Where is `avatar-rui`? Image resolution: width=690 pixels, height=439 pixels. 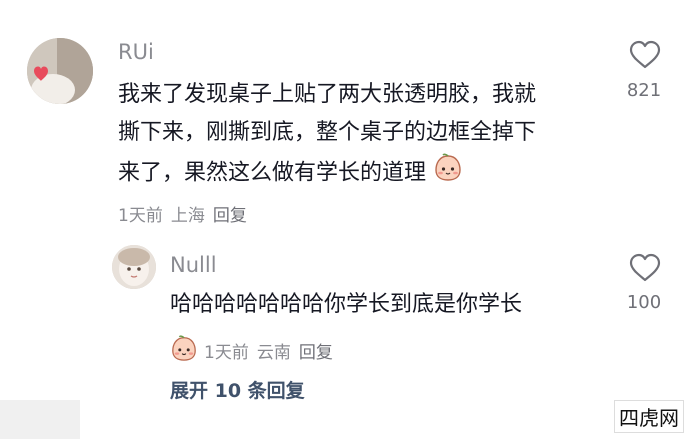
avatar-rui is located at coordinates (60, 71).